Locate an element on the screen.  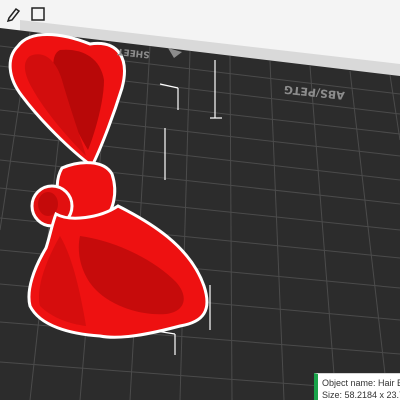
object-size-label: Size: 58.2184 x 23.7943 is located at coordinates (361, 395).